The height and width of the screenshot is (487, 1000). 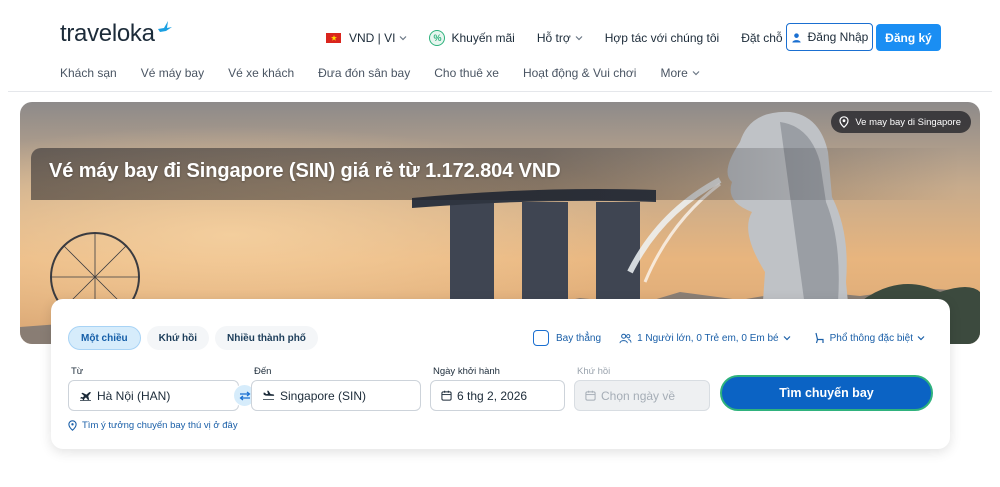 I want to click on support-label: Hỗ trợ, so click(x=553, y=38).